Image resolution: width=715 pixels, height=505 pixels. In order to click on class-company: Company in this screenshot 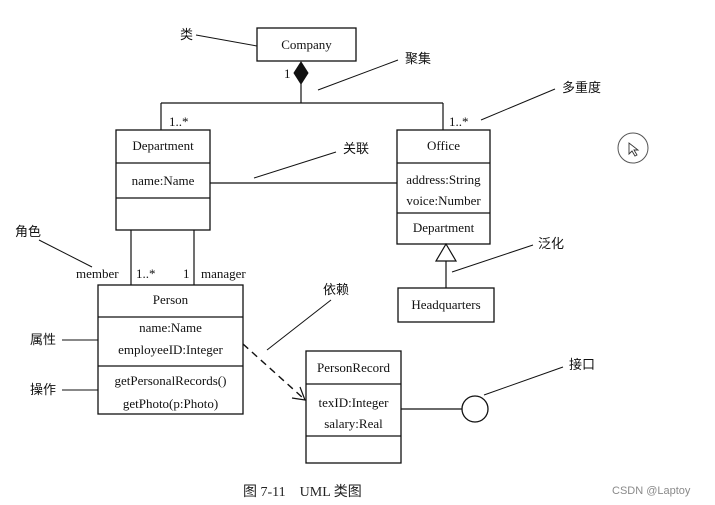, I will do `click(306, 44)`.